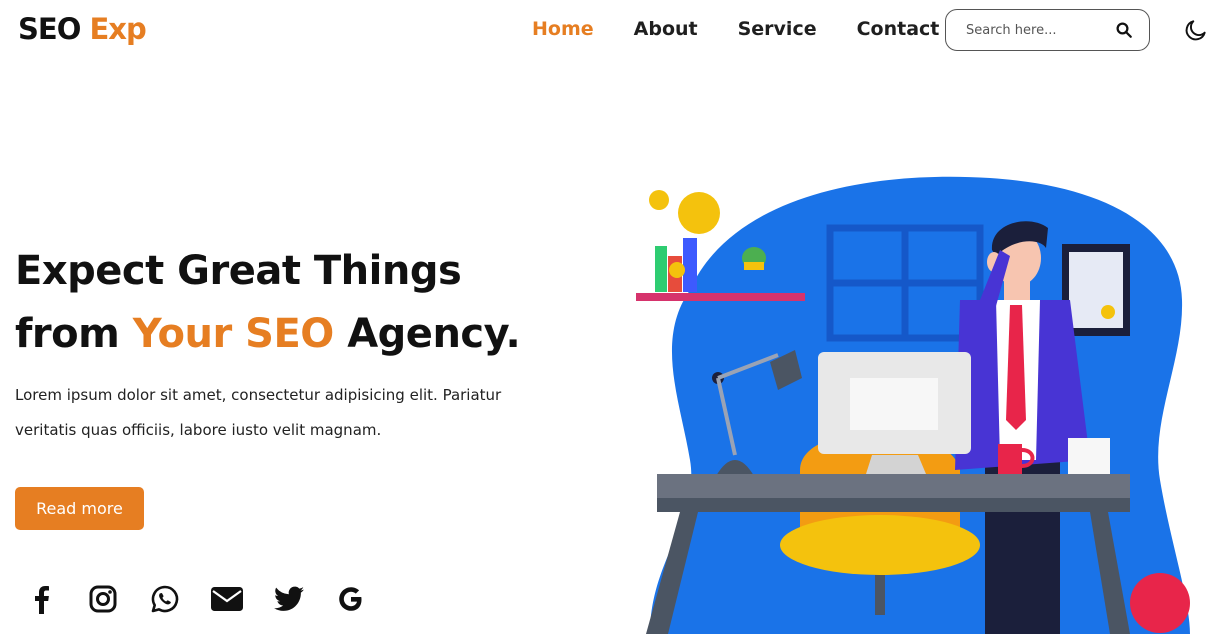 Image resolution: width=1218 pixels, height=634 pixels. Describe the element at coordinates (1124, 30) in the screenshot. I see `search-icon` at that location.